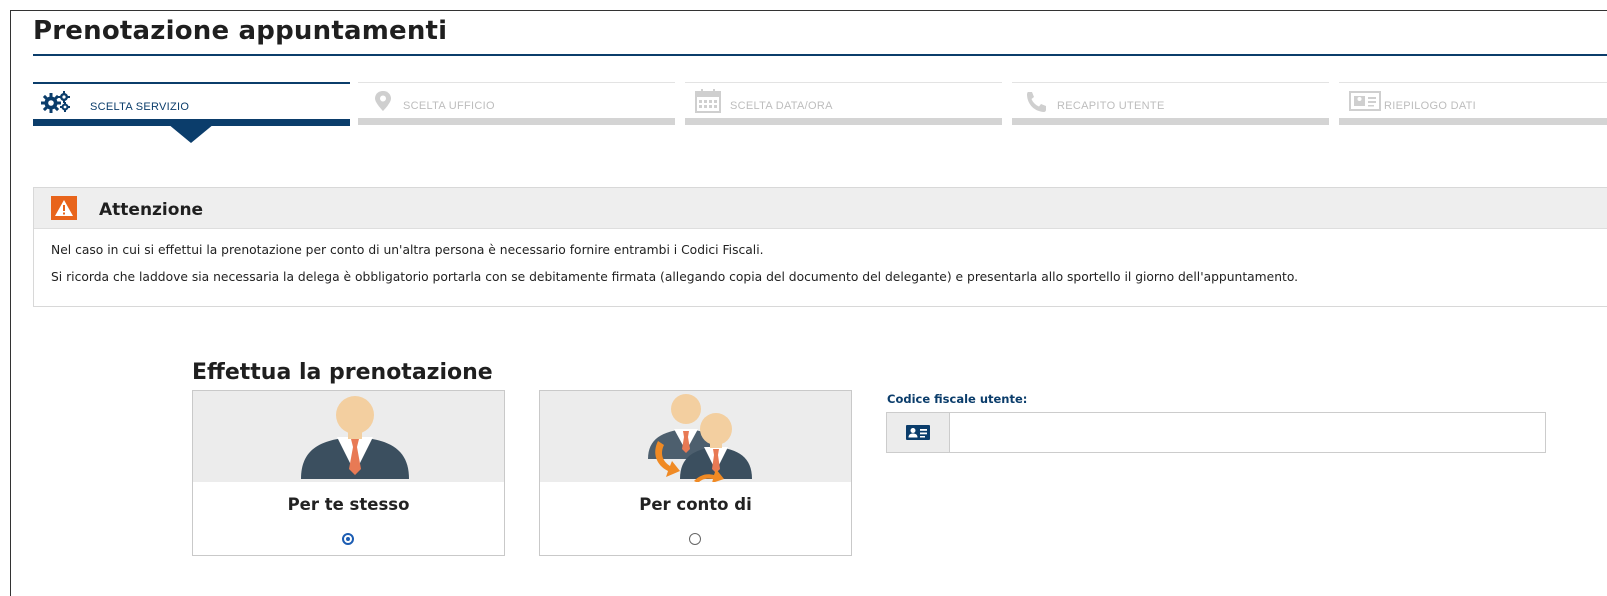 Image resolution: width=1607 pixels, height=596 pixels. I want to click on step-label: SCELTA SERVIZIO, so click(140, 107).